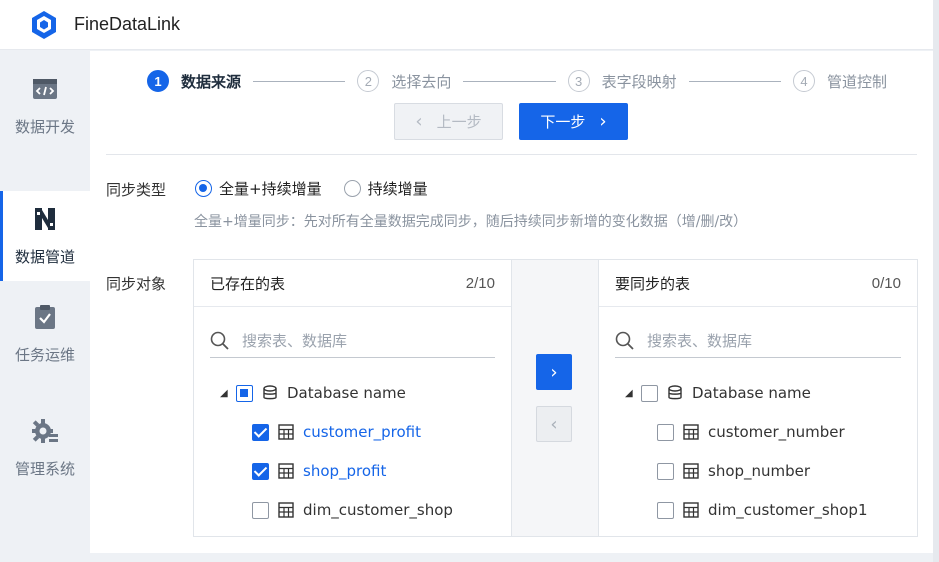 This screenshot has height=562, width=939. Describe the element at coordinates (45, 448) in the screenshot. I see `sidebar-item-admin: 管理系统` at that location.